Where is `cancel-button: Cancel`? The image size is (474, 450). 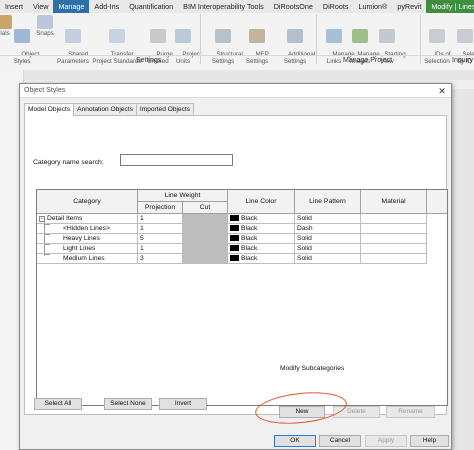
cancel-button: Cancel is located at coordinates (340, 441).